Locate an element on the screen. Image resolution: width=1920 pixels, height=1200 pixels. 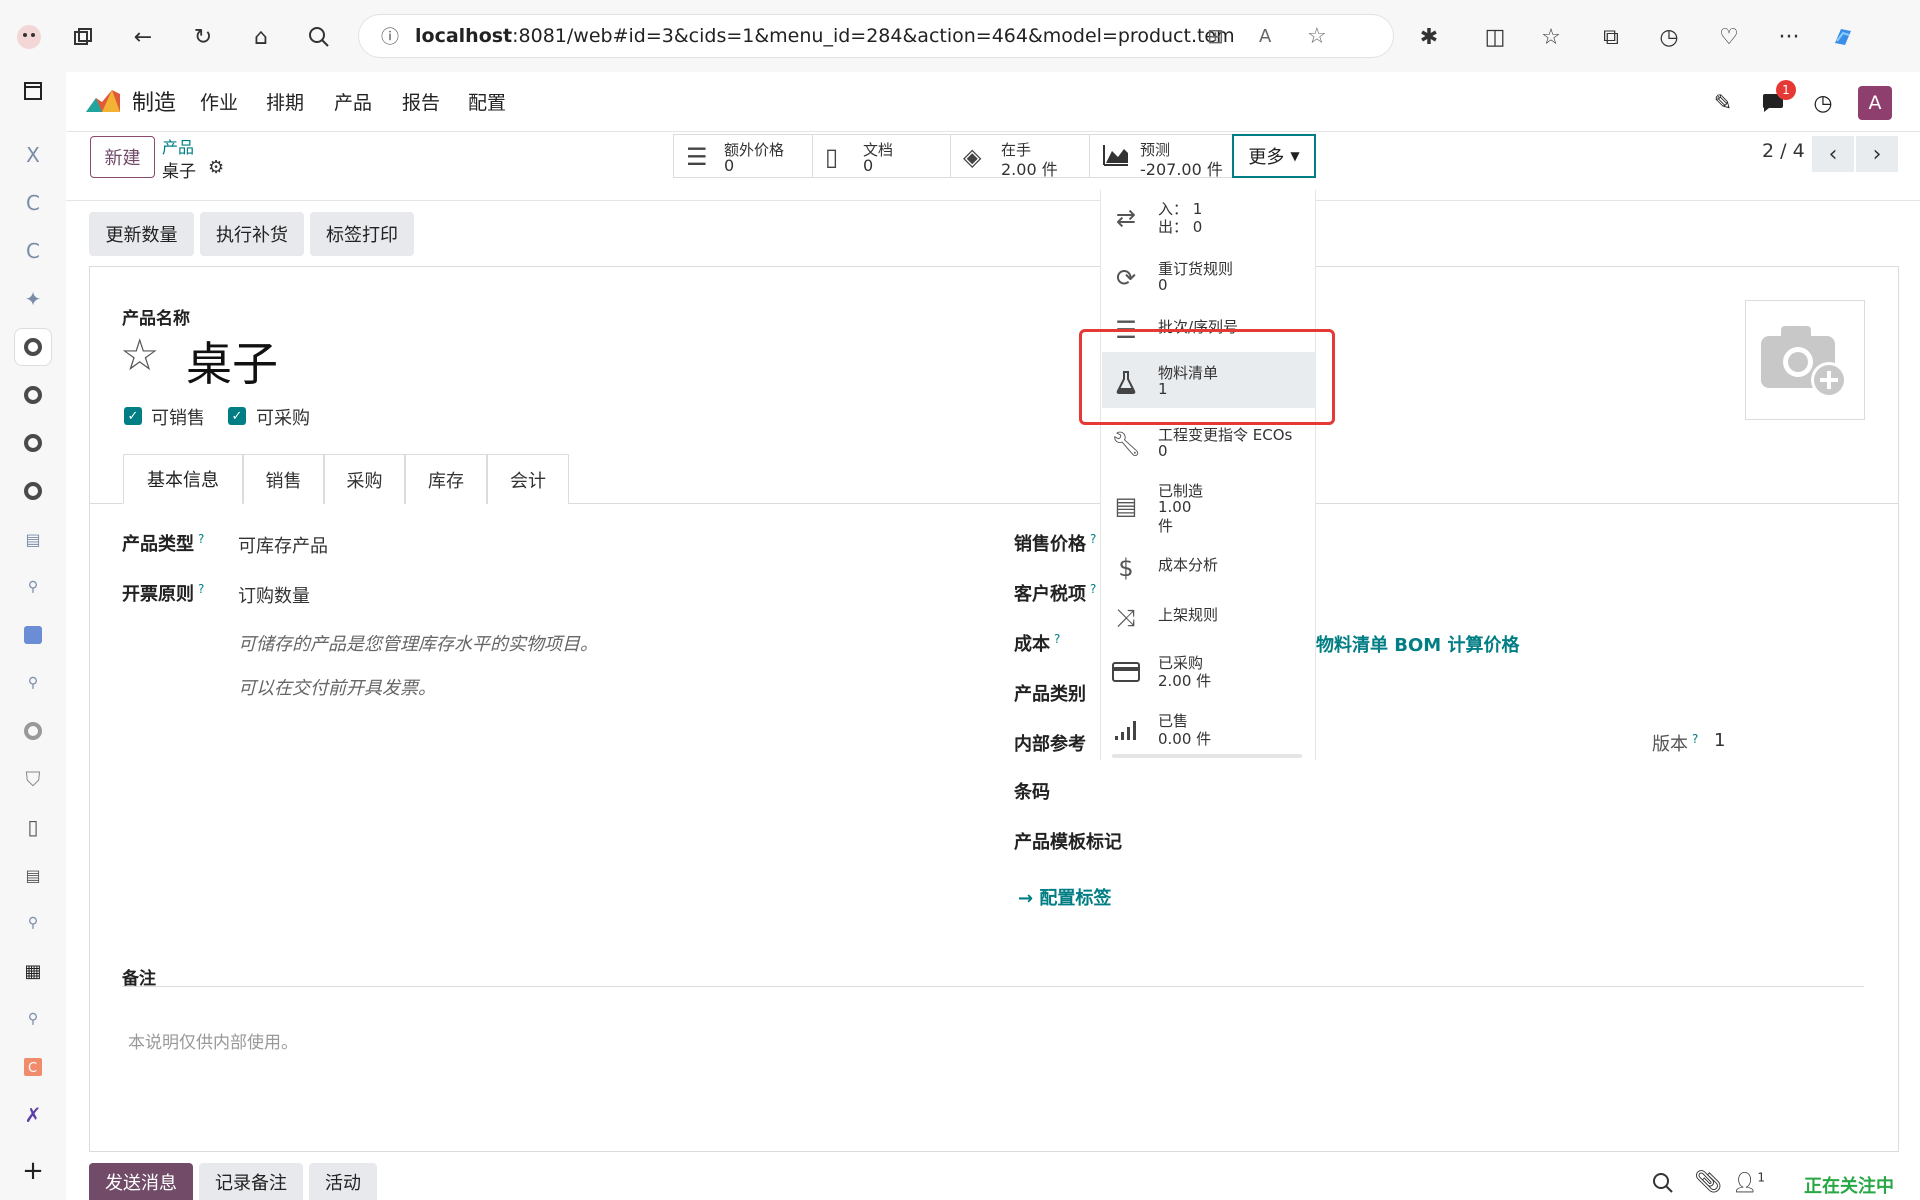
dropdown-item-sold: 已售 0.00 件 is located at coordinates (1210, 732).